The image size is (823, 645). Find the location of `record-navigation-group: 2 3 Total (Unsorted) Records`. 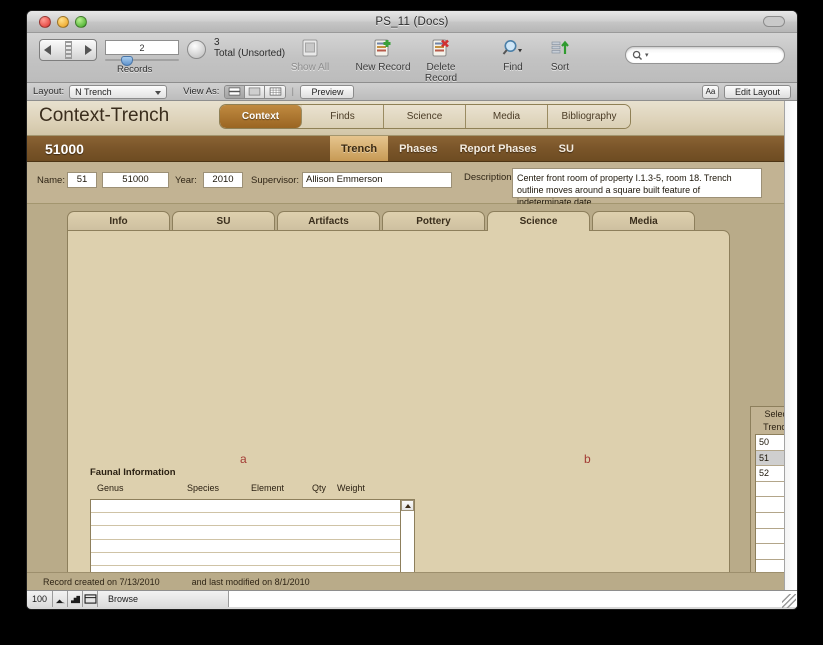

record-navigation-group: 2 3 Total (Unsorted) Records is located at coordinates (162, 56).